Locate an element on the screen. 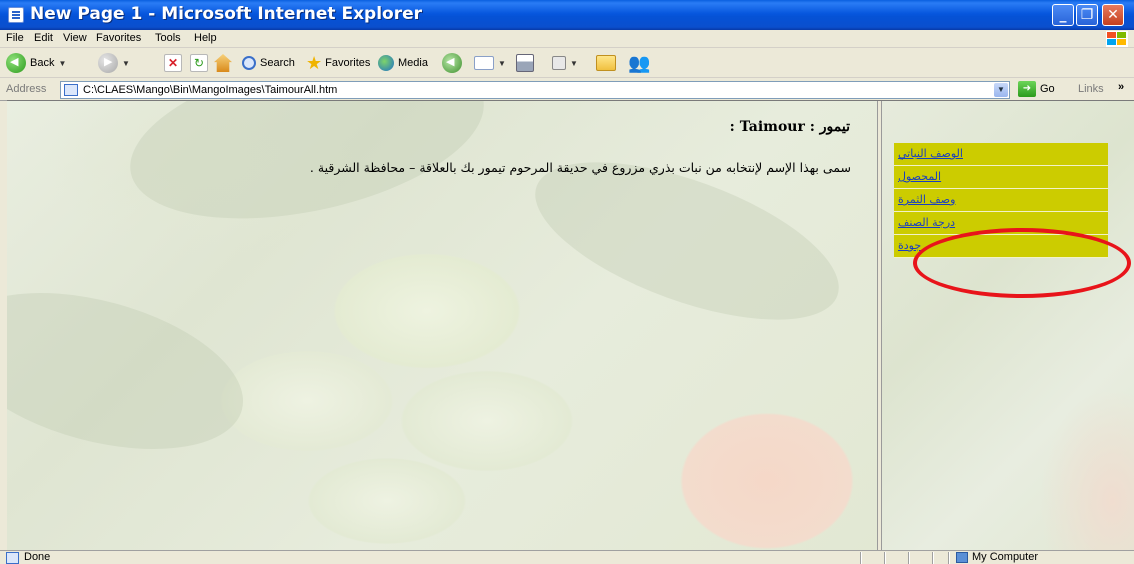 This screenshot has width=1134, height=564. search-button: Search is located at coordinates (268, 63).